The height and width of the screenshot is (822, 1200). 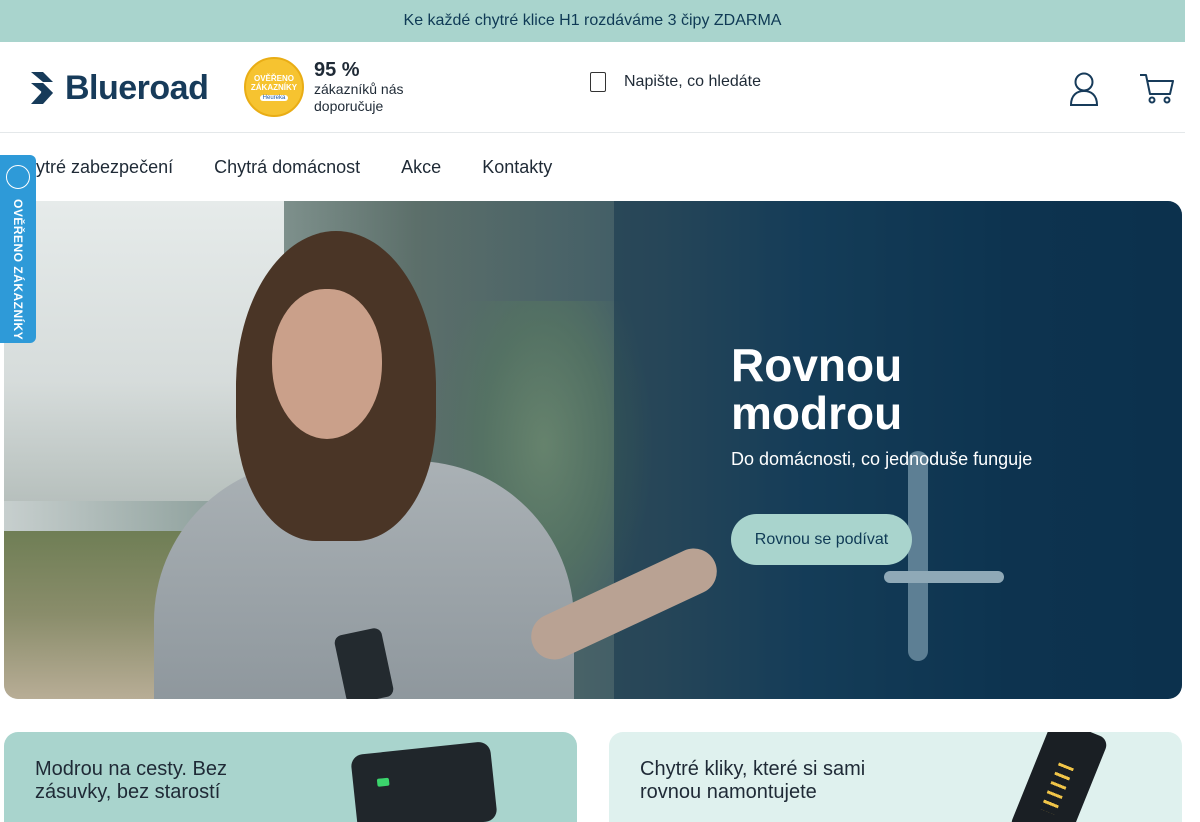 What do you see at coordinates (1084, 89) in the screenshot?
I see `user-icon` at bounding box center [1084, 89].